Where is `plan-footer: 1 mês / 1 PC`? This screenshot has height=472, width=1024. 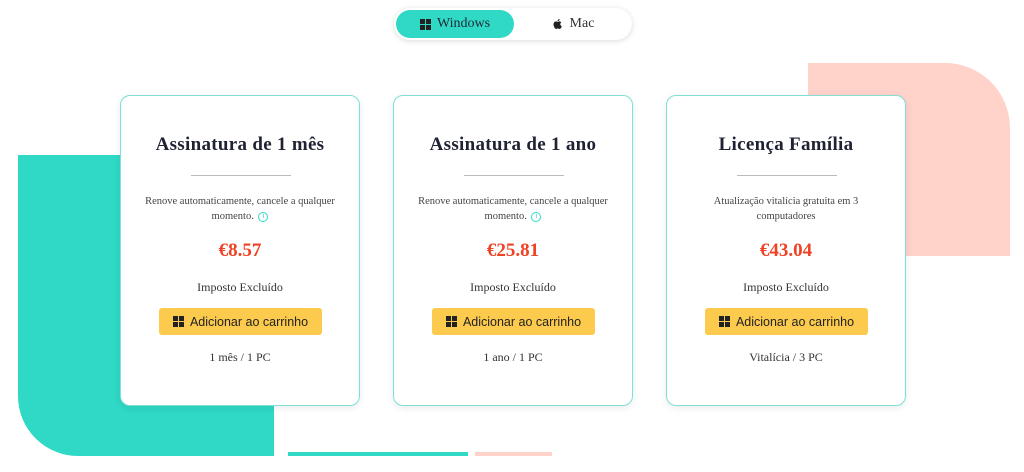 plan-footer: 1 mês / 1 PC is located at coordinates (240, 357).